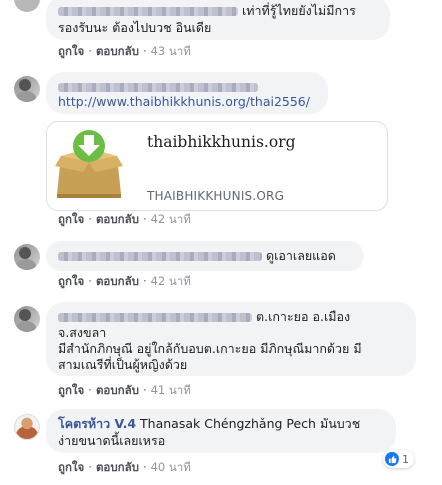 The height and width of the screenshot is (485, 442). Describe the element at coordinates (171, 467) in the screenshot. I see `timestamp: 40 นาที` at that location.